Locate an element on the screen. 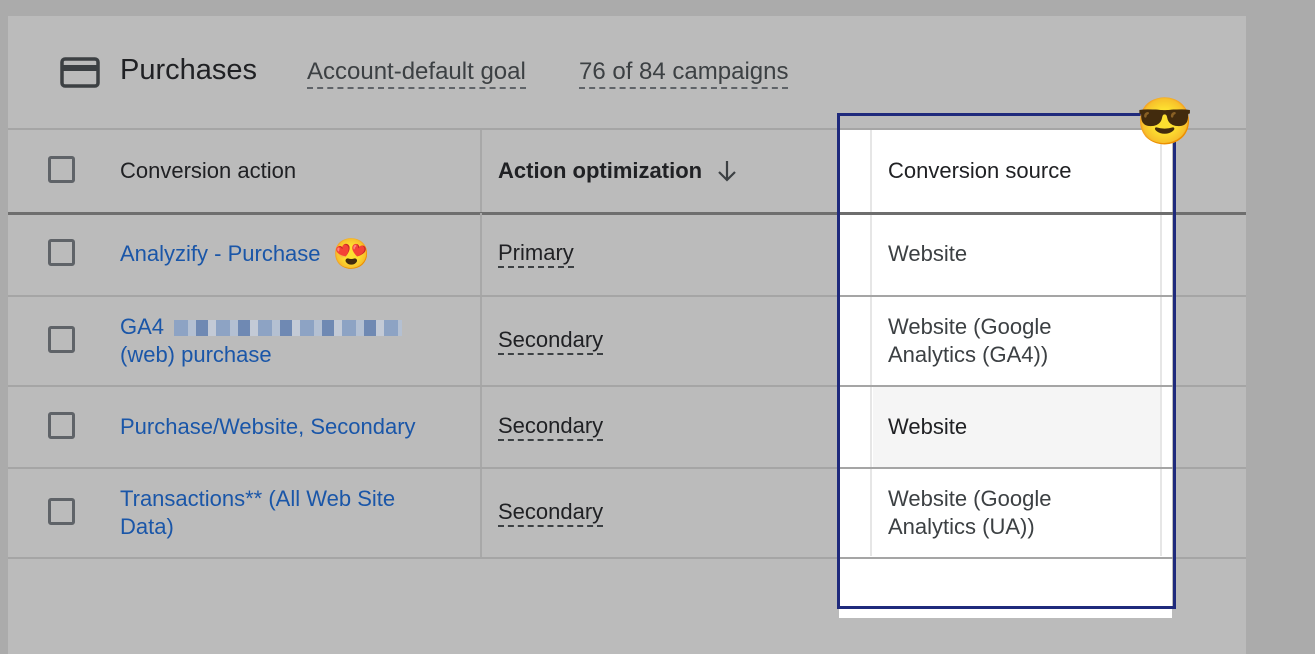 The width and height of the screenshot is (1315, 654). action-line-1: GA4 is located at coordinates (261, 327).